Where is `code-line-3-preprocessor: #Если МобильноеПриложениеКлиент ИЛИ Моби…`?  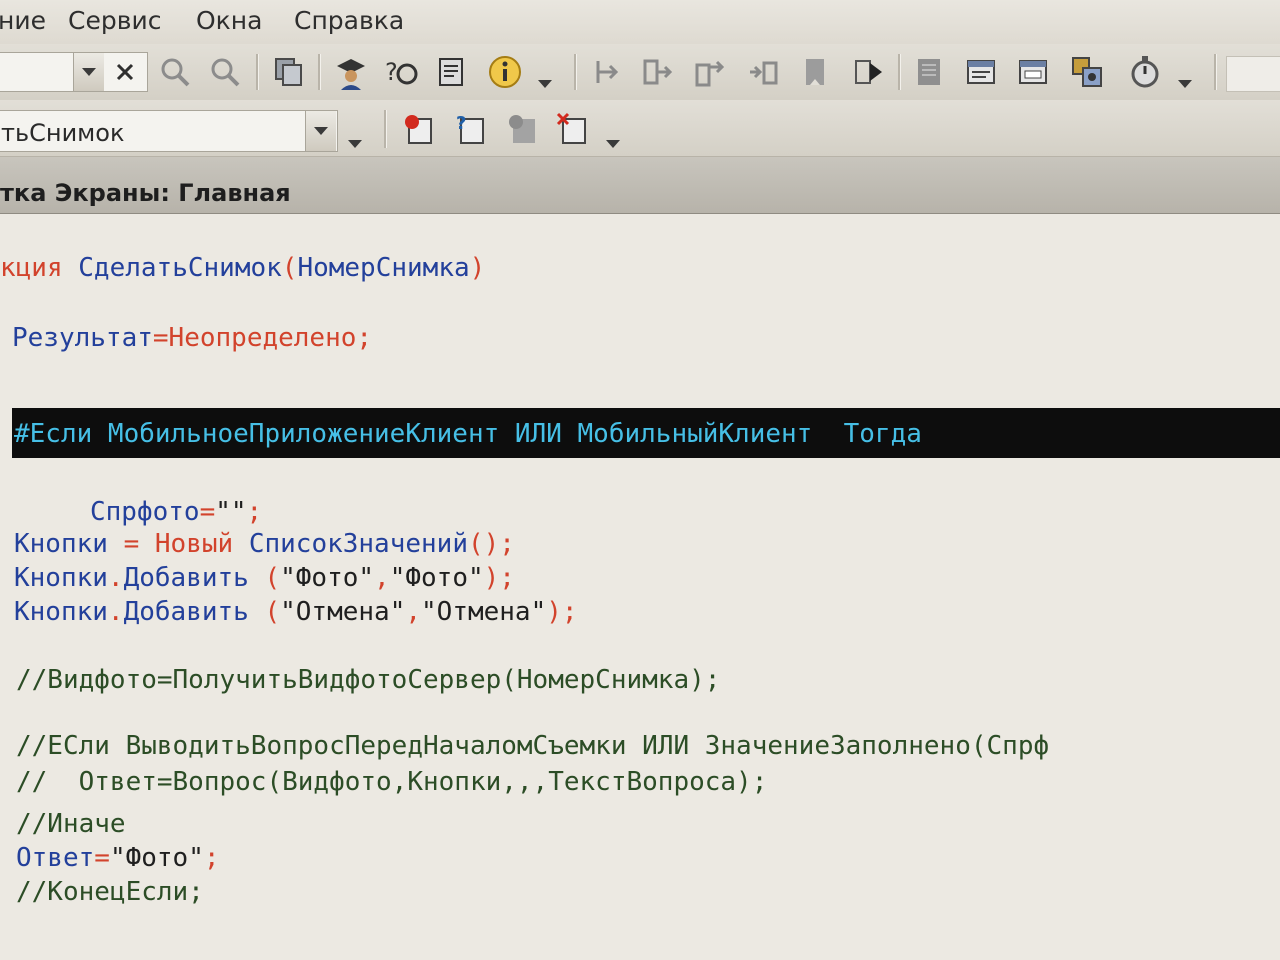
code-line-3-preprocessor: #Если МобильноеПриложениеКлиент ИЛИ Моби… is located at coordinates (468, 434).